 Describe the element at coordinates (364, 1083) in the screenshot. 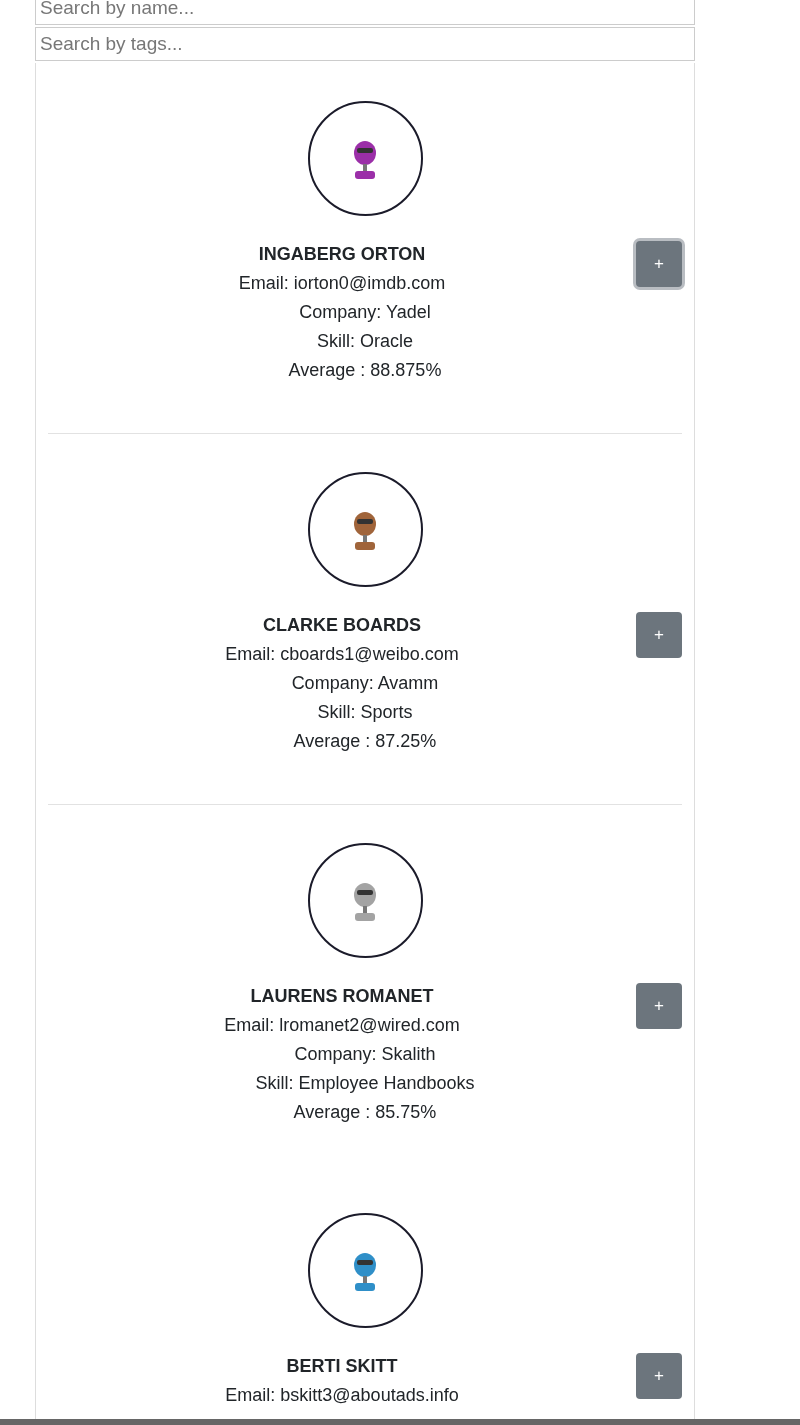

I see `student-skill: Skill: Employee Handbooks` at that location.